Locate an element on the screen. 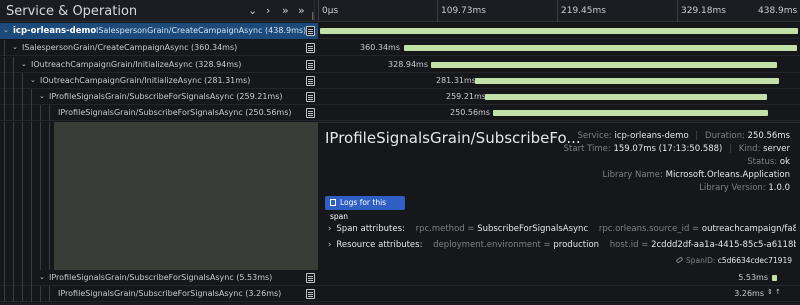 Image resolution: width=800 pixels, height=305 pixels. span-bar-cell: 259.21ms is located at coordinates (559, 97).